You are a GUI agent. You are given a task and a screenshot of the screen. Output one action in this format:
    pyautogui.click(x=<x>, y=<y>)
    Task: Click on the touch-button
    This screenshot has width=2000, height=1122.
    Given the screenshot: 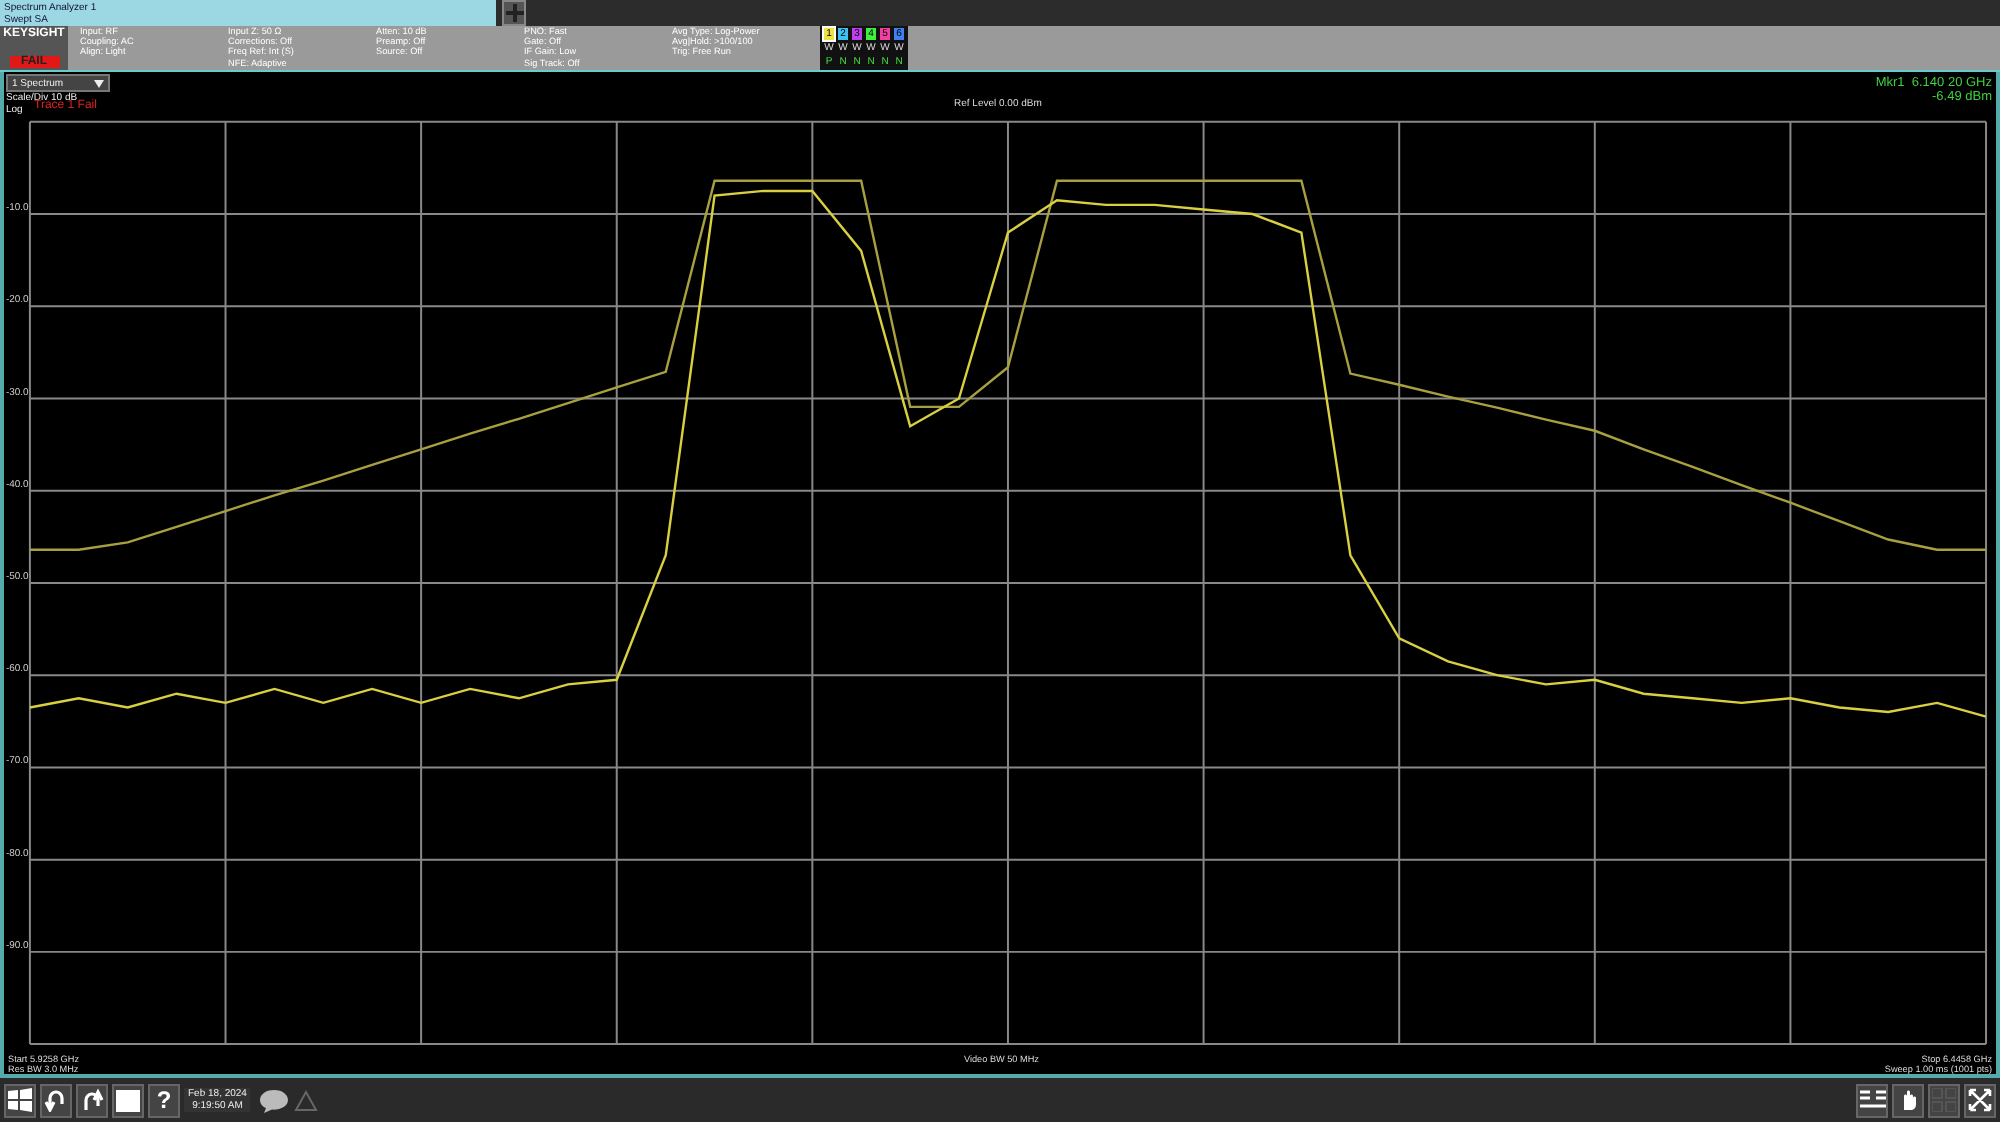 What is the action you would take?
    pyautogui.click(x=1908, y=1100)
    